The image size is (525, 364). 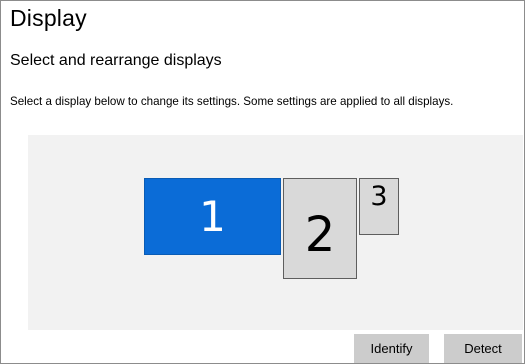 I want to click on section-heading: Select and rearrange displays, so click(x=116, y=60).